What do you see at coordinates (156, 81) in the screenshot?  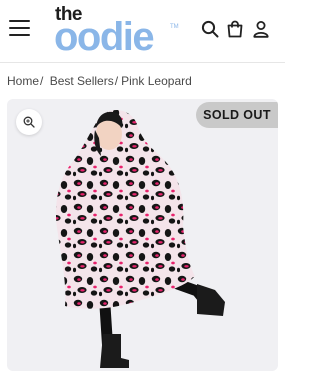 I see `breadcrumb-current: Pink Leopard` at bounding box center [156, 81].